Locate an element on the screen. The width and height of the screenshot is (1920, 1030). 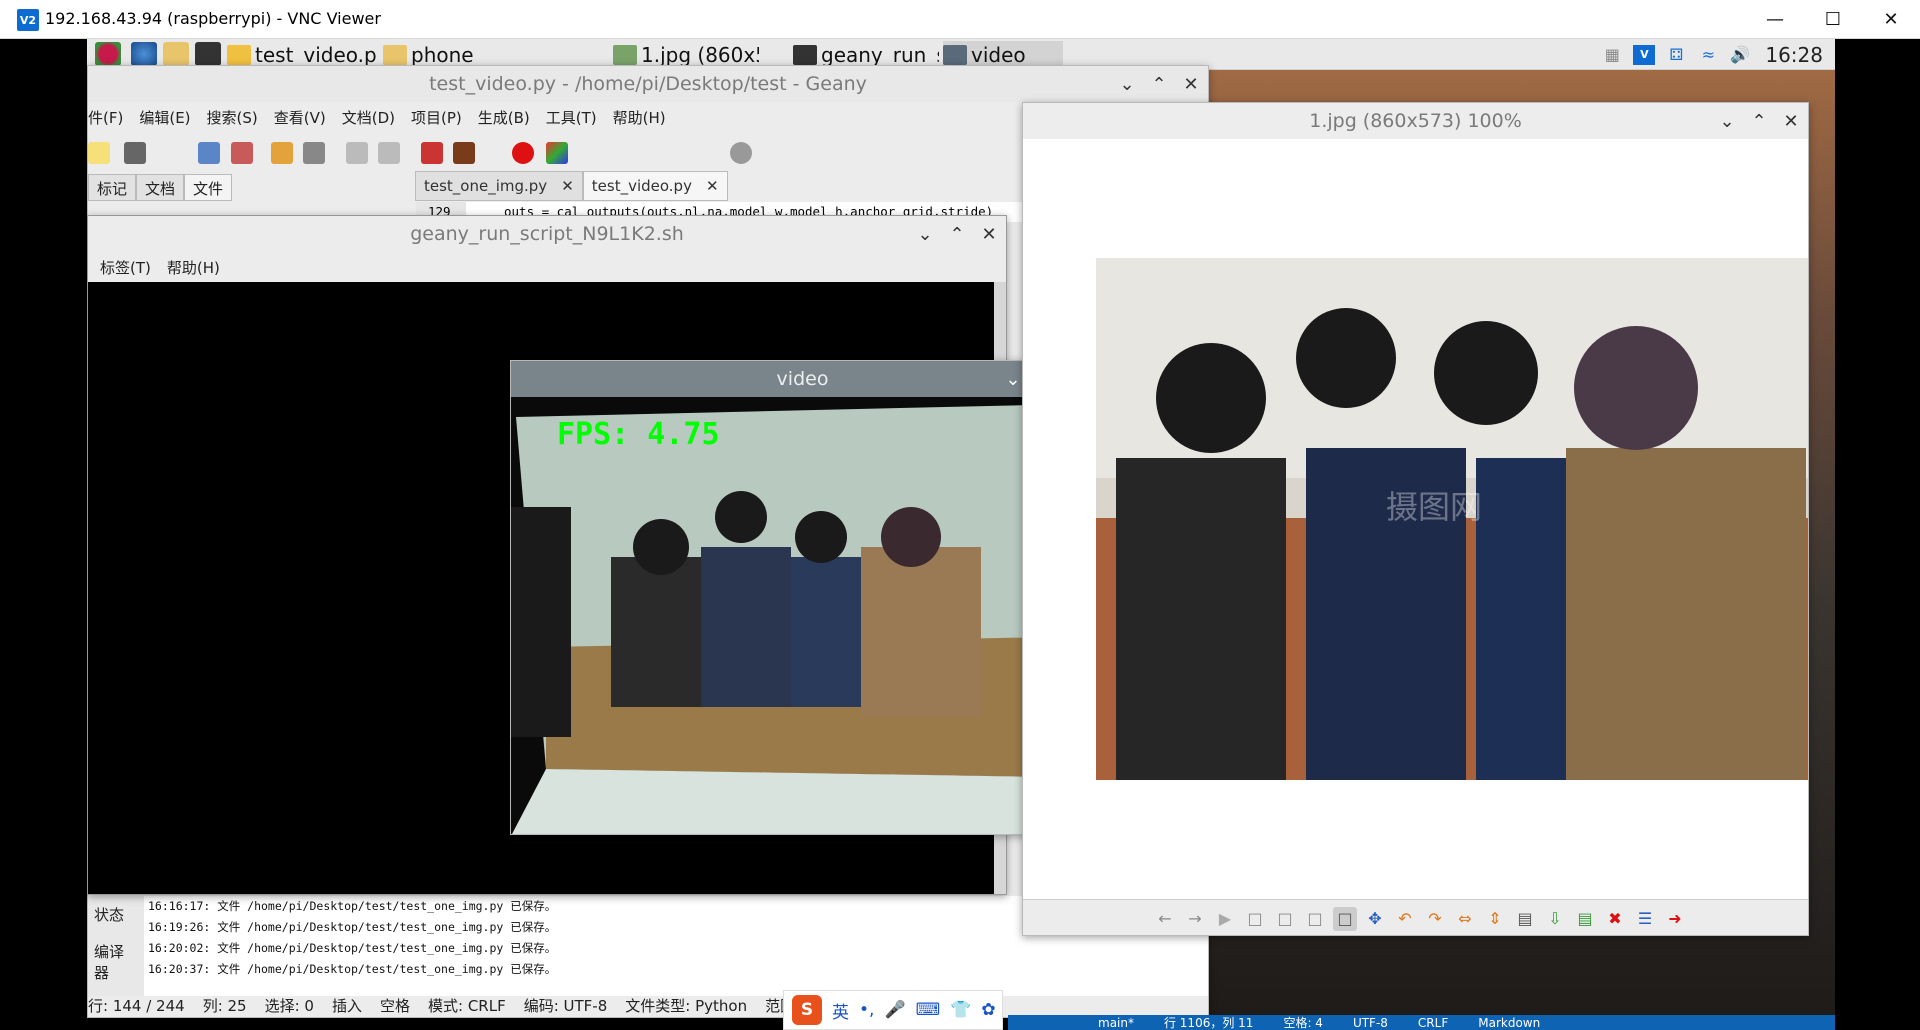
open-file-icon is located at coordinates (135, 153).